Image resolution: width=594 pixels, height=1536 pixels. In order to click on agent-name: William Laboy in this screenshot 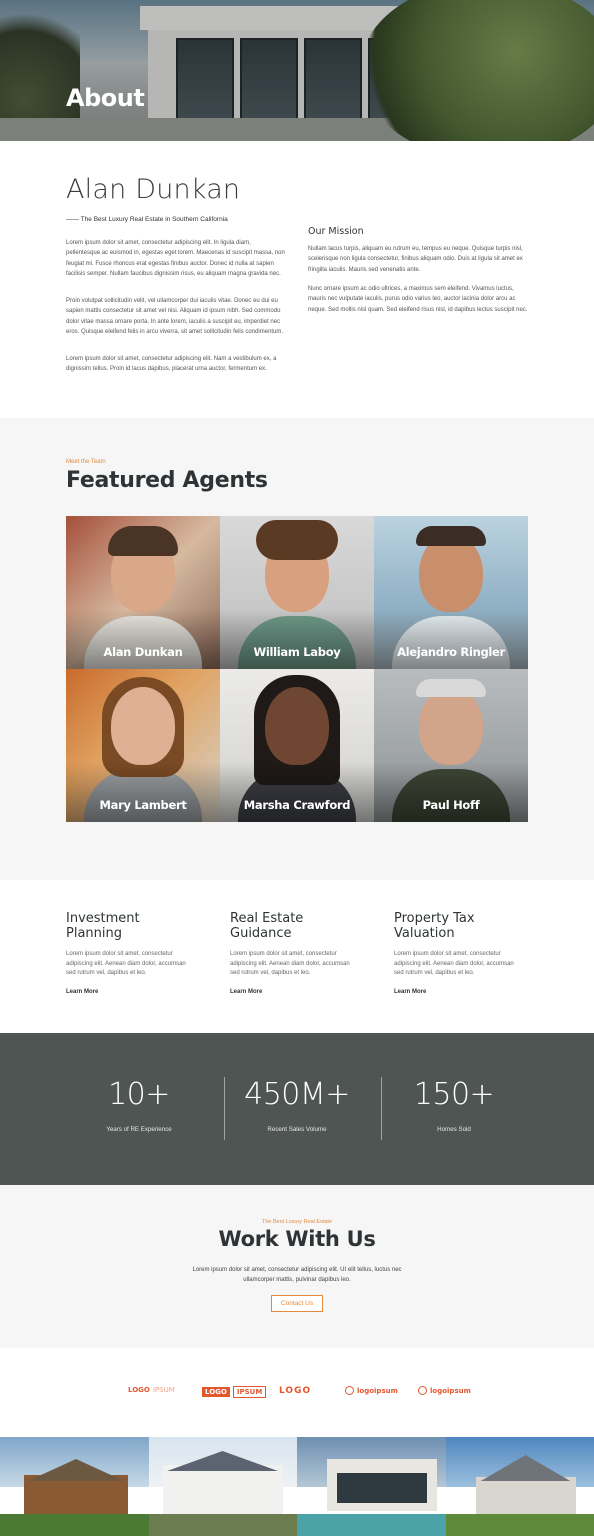, I will do `click(297, 652)`.